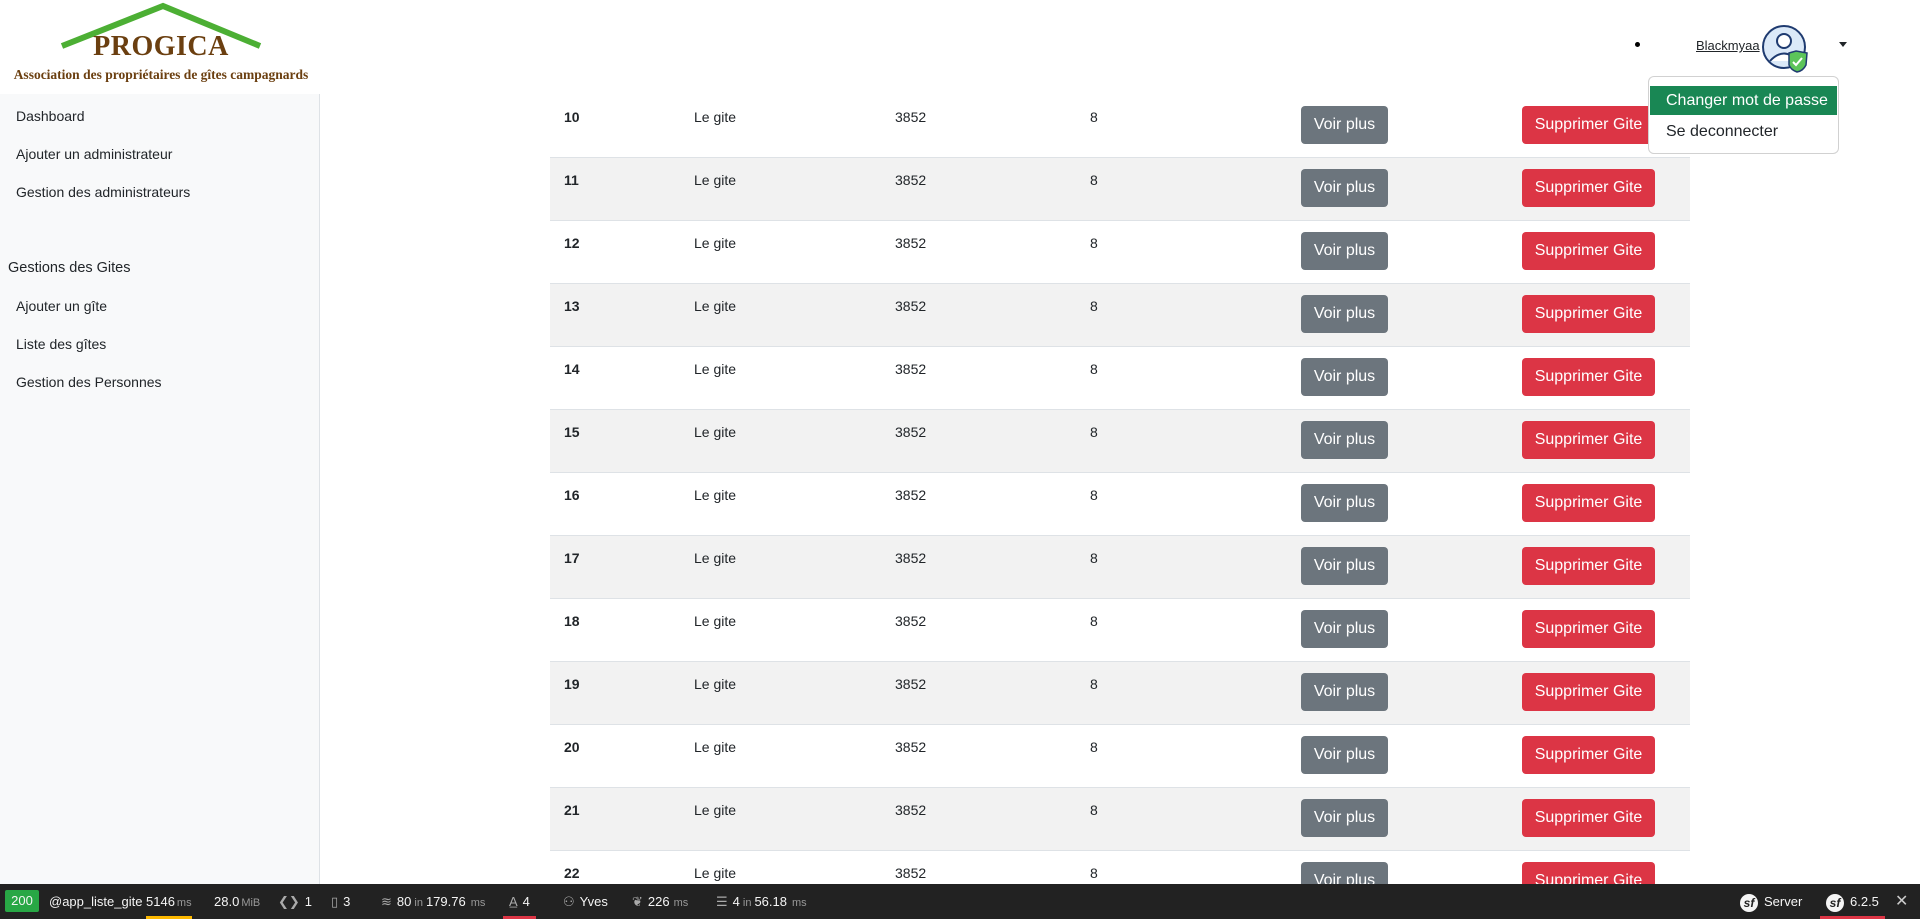 The width and height of the screenshot is (1920, 921). What do you see at coordinates (770, 901) in the screenshot?
I see `db-time: 56.18` at bounding box center [770, 901].